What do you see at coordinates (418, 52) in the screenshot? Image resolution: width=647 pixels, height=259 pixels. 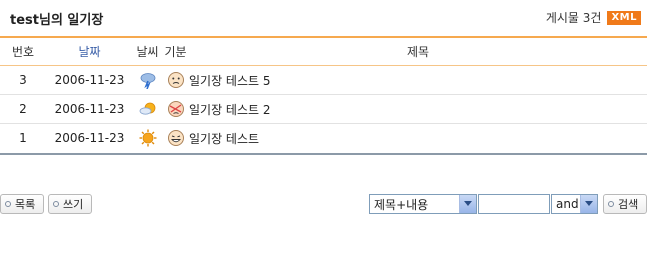 I see `column-subject: 제목` at bounding box center [418, 52].